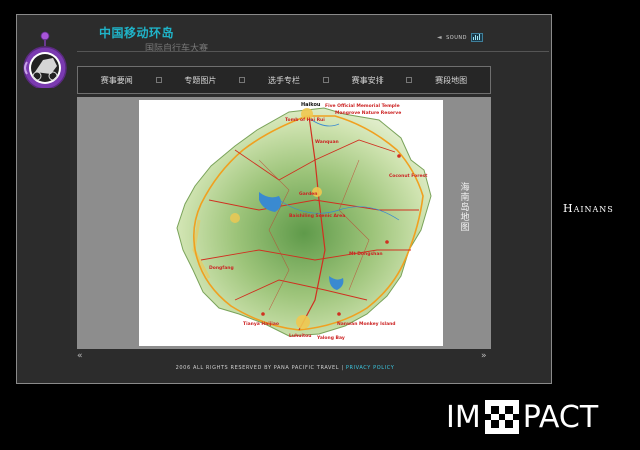 Image resolution: width=640 pixels, height=450 pixels. I want to click on caption-hainans: Hainans, so click(588, 208).